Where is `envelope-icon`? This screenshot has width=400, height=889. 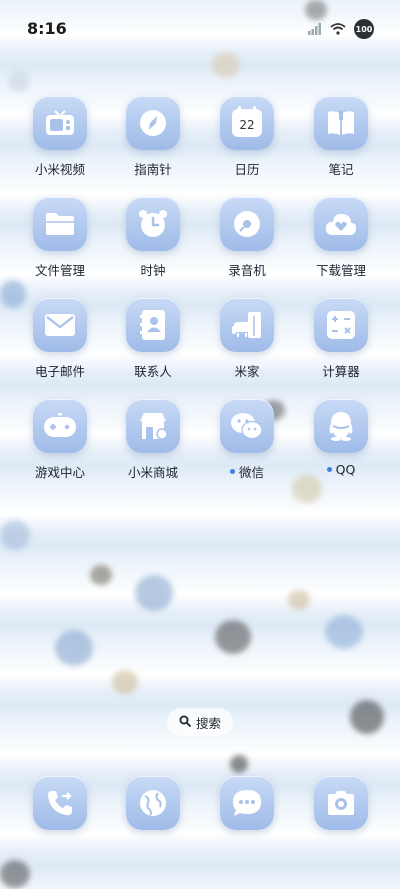 envelope-icon is located at coordinates (60, 325).